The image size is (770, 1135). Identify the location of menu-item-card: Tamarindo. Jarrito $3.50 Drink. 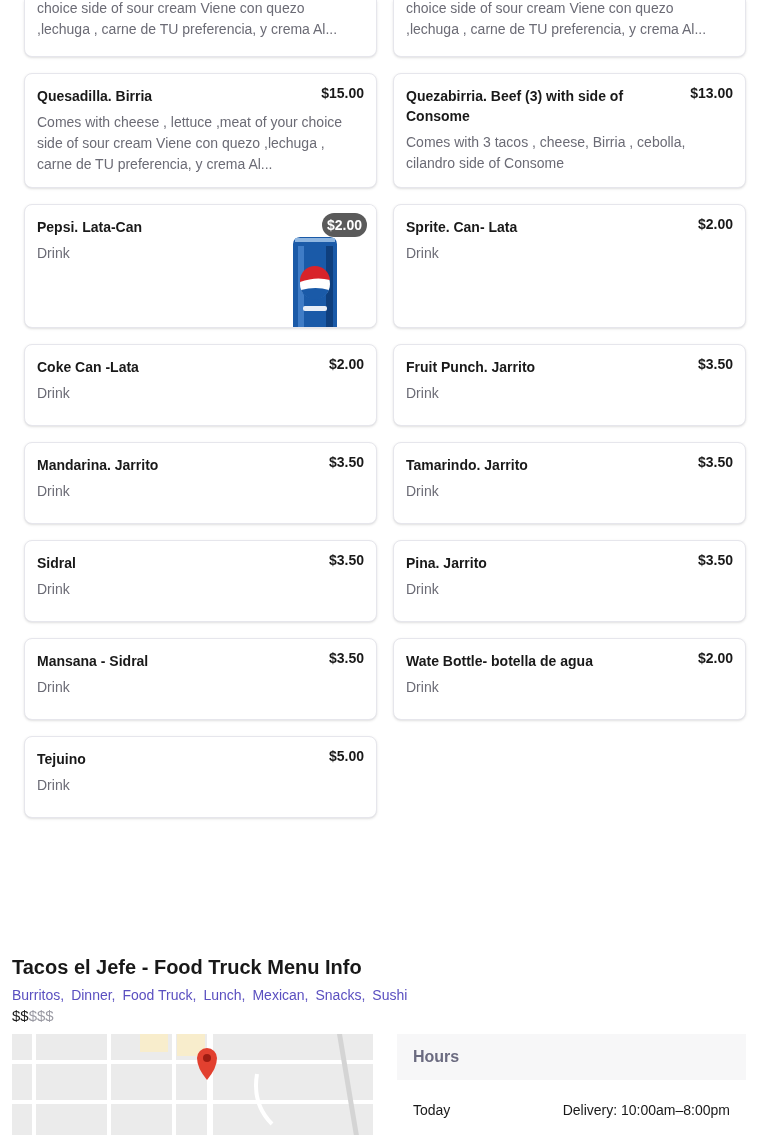
(569, 483).